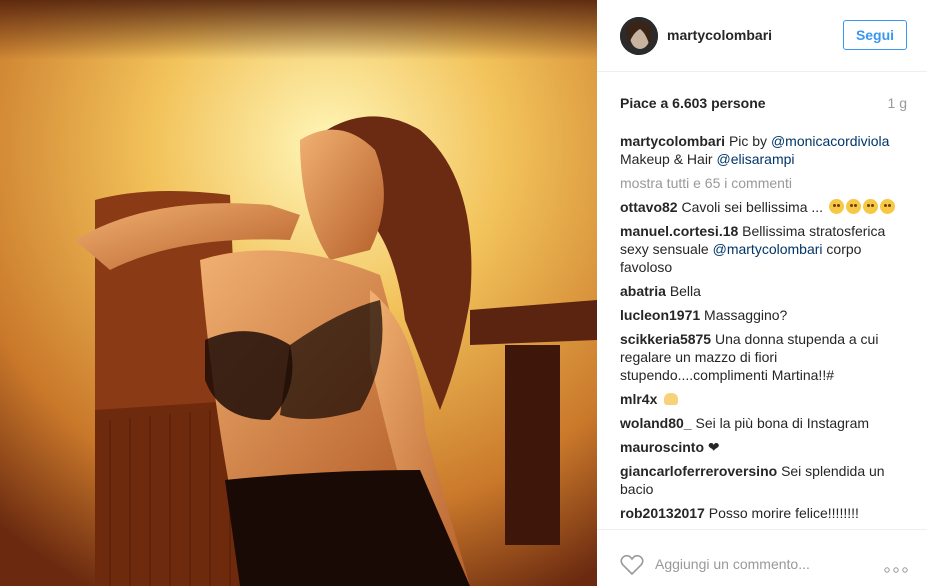  I want to click on list-item: woland80_ Sei la più bona di Instagram, so click(764, 423).